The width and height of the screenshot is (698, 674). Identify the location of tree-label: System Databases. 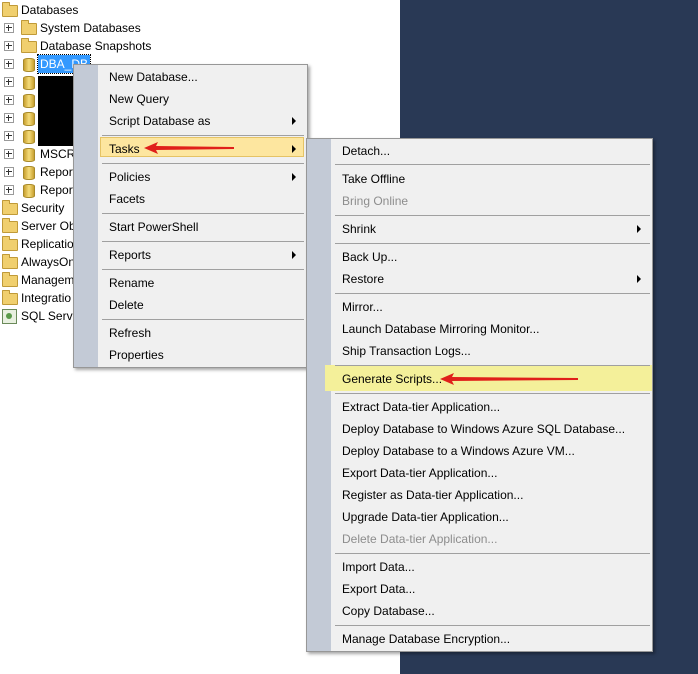
(90, 28).